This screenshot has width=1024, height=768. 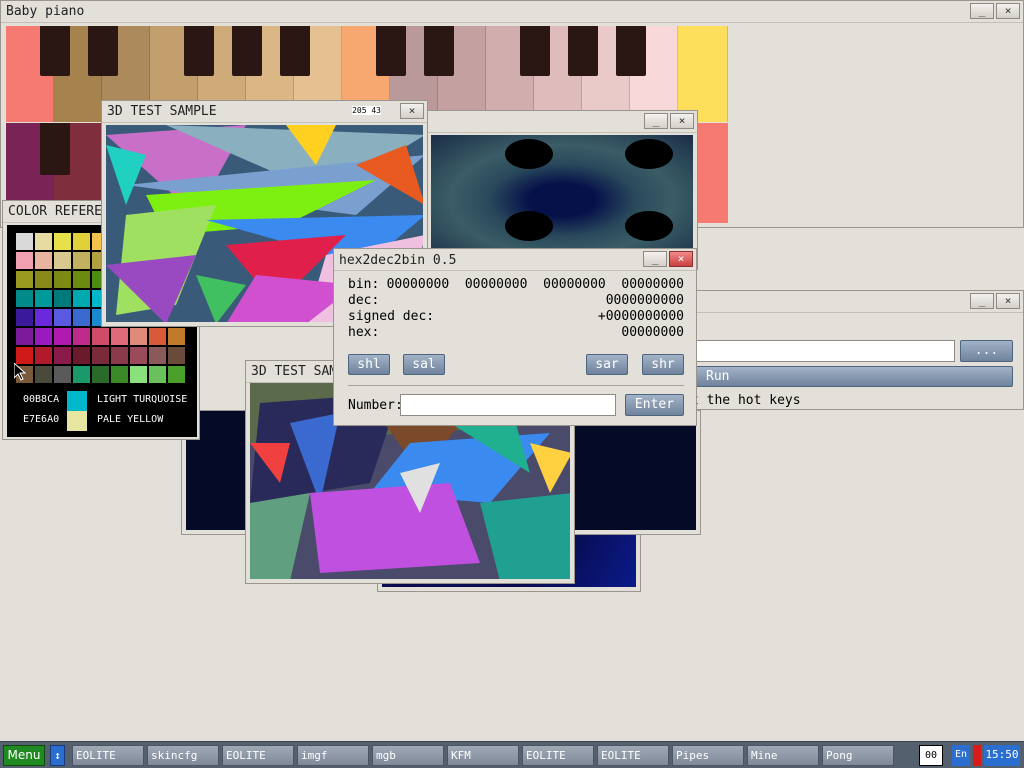 What do you see at coordinates (408, 755) in the screenshot?
I see `taskbar-item: mgb` at bounding box center [408, 755].